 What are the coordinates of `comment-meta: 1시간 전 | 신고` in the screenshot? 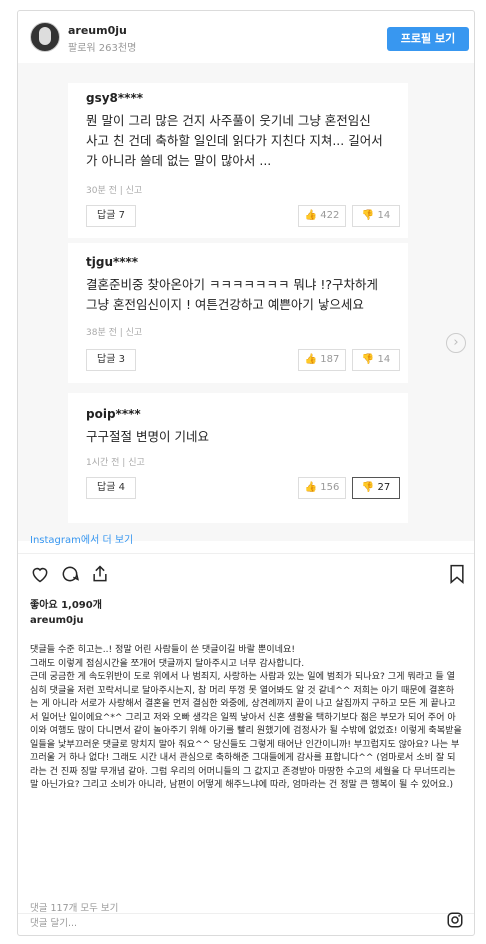 It's located at (115, 463).